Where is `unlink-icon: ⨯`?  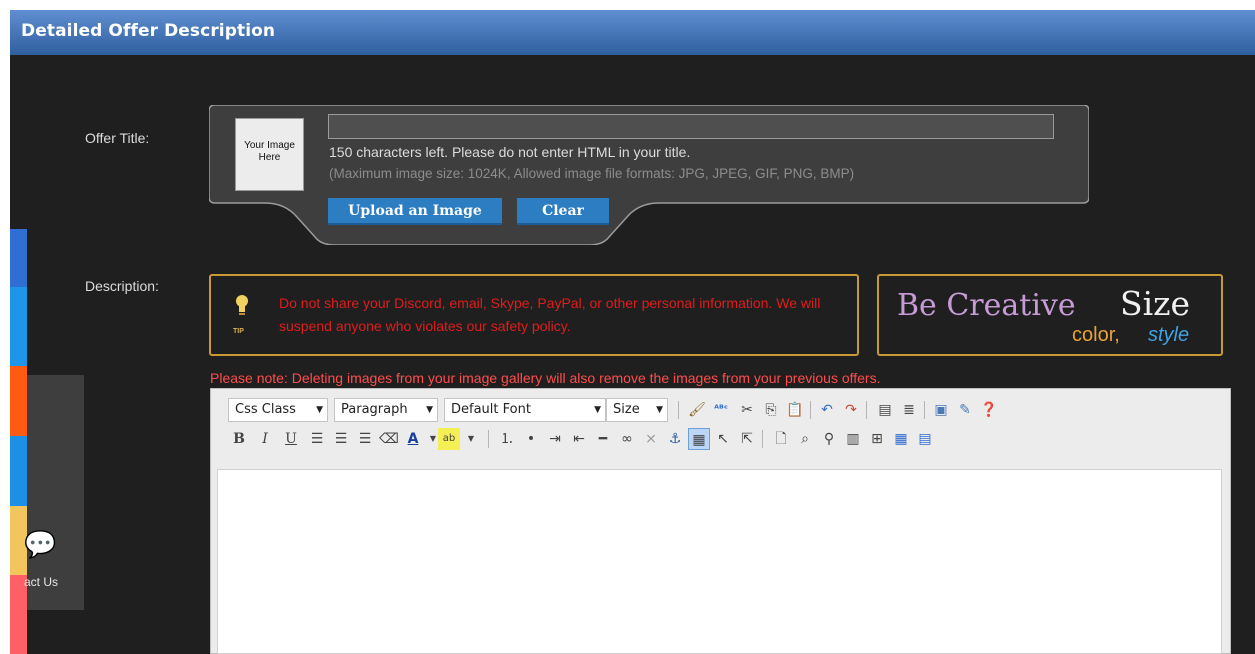
unlink-icon: ⨯ is located at coordinates (651, 439).